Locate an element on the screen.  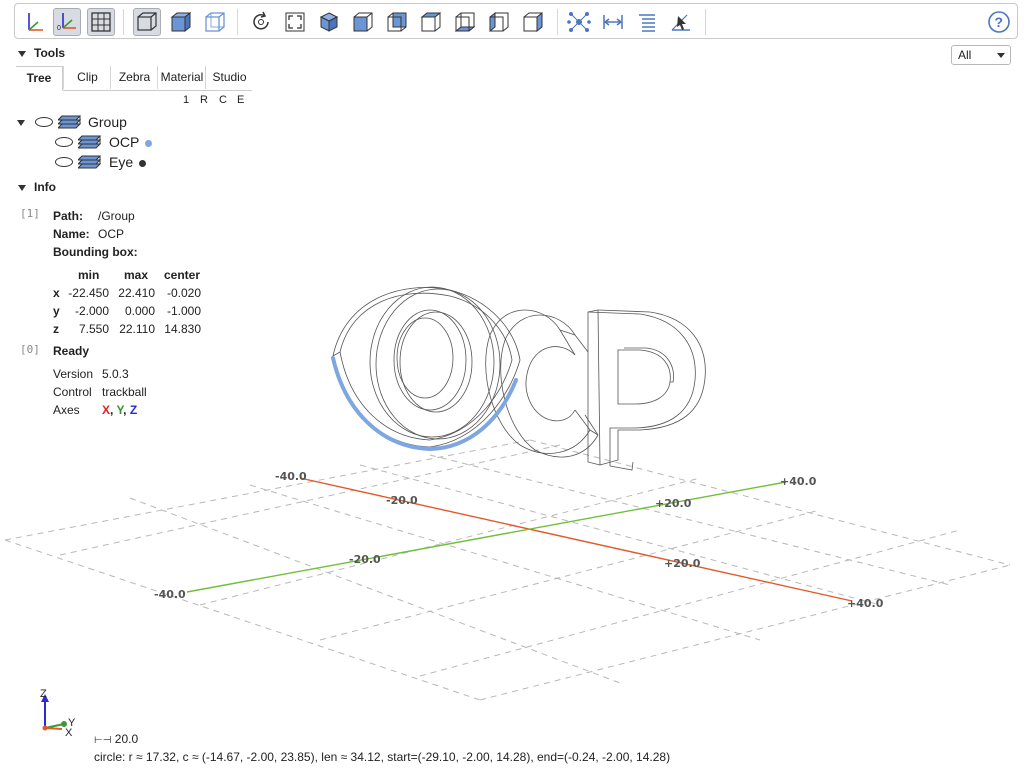
collapse-triangle-icon is located at coordinates (22, 187).